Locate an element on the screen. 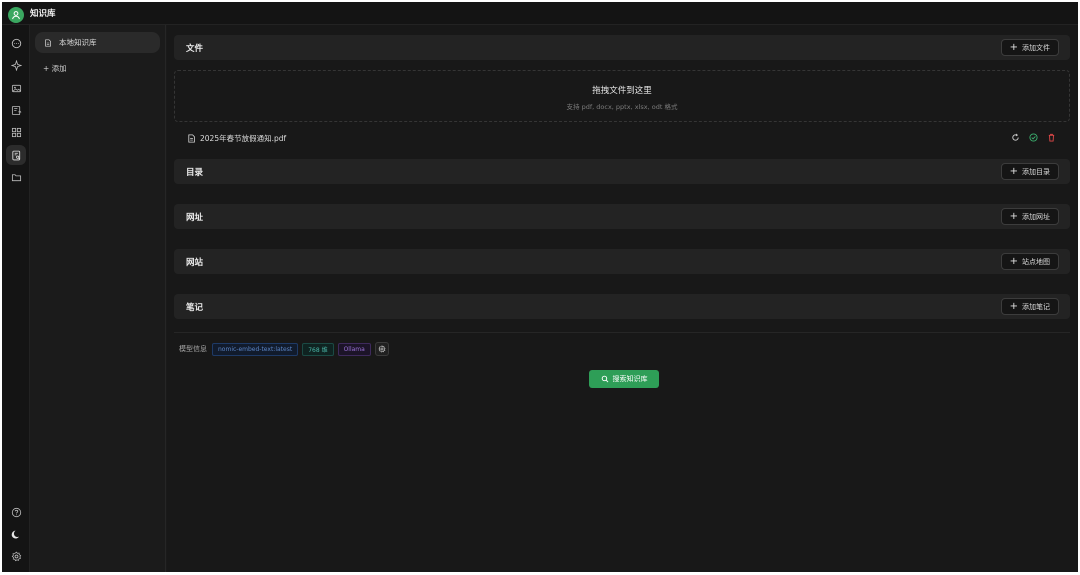  search-button-label: 搜索知识库 is located at coordinates (630, 379).